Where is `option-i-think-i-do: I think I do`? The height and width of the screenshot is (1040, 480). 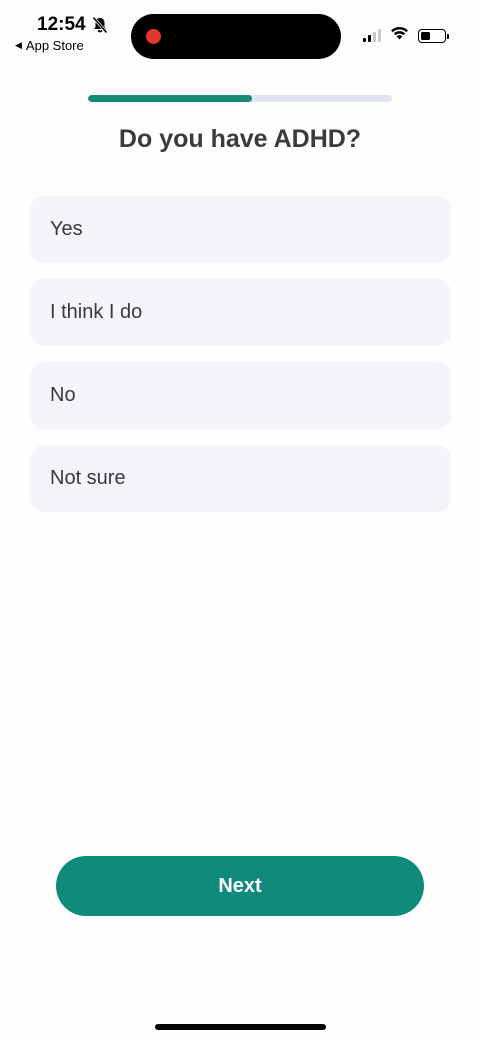 option-i-think-i-do: I think I do is located at coordinates (240, 312).